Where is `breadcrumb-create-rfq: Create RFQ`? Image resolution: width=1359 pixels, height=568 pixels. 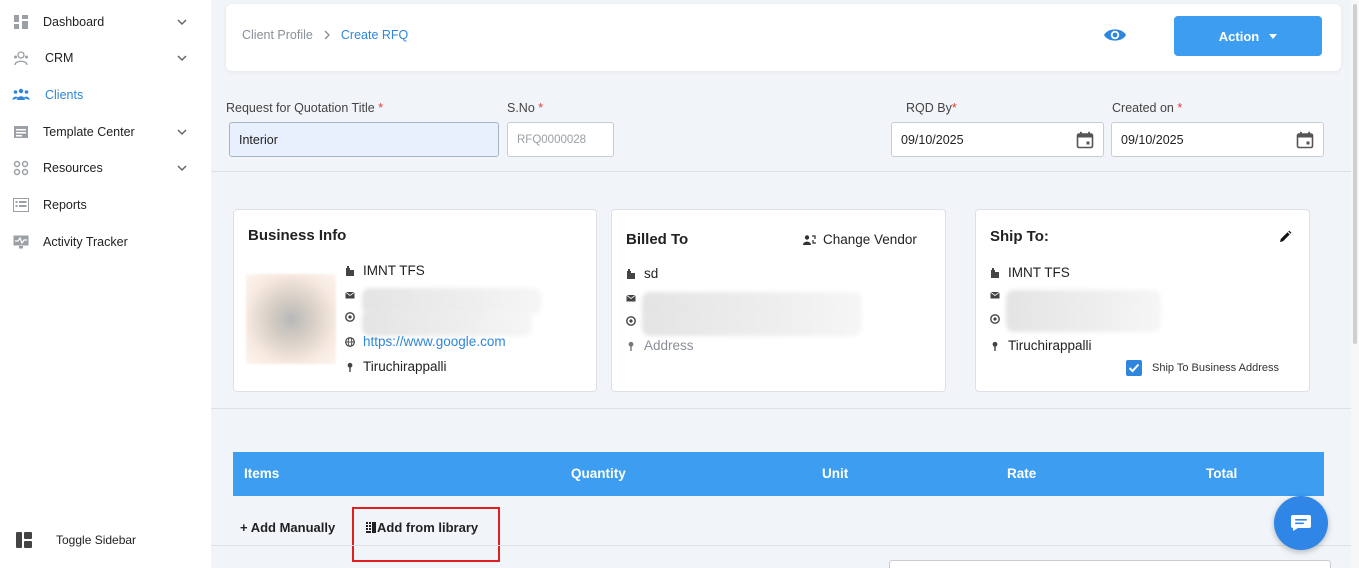 breadcrumb-create-rfq: Create RFQ is located at coordinates (374, 35).